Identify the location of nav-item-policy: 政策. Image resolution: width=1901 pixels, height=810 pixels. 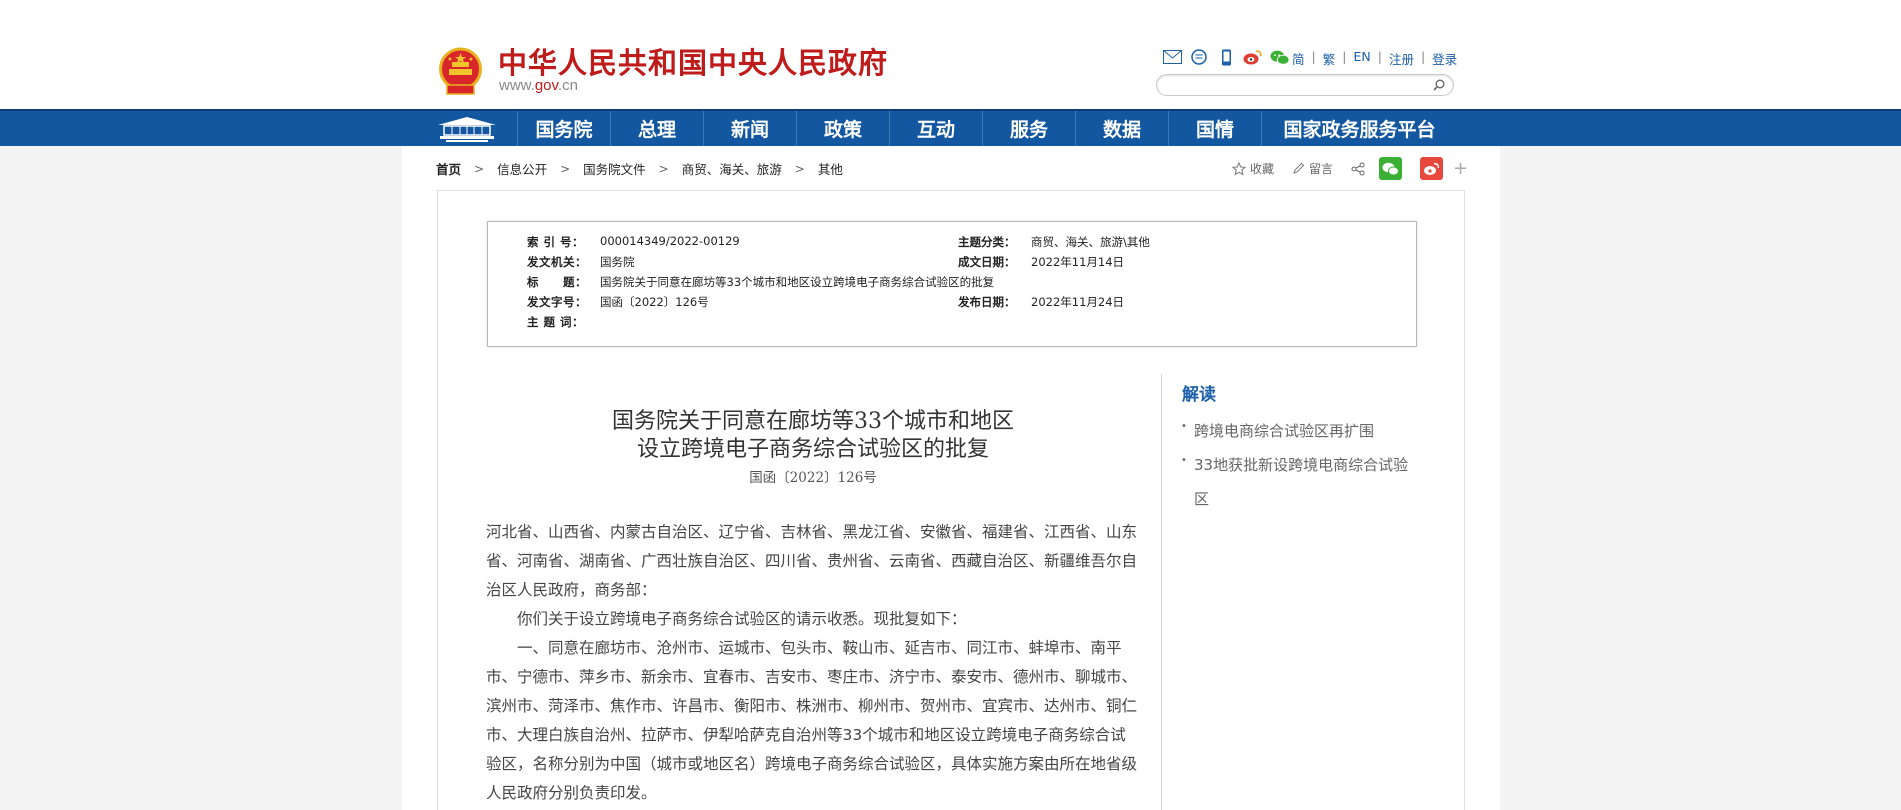
(842, 128).